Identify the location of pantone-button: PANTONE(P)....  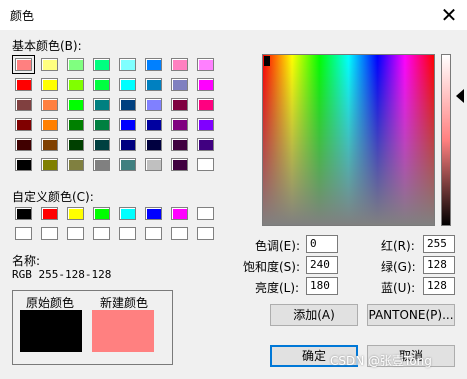
(411, 315).